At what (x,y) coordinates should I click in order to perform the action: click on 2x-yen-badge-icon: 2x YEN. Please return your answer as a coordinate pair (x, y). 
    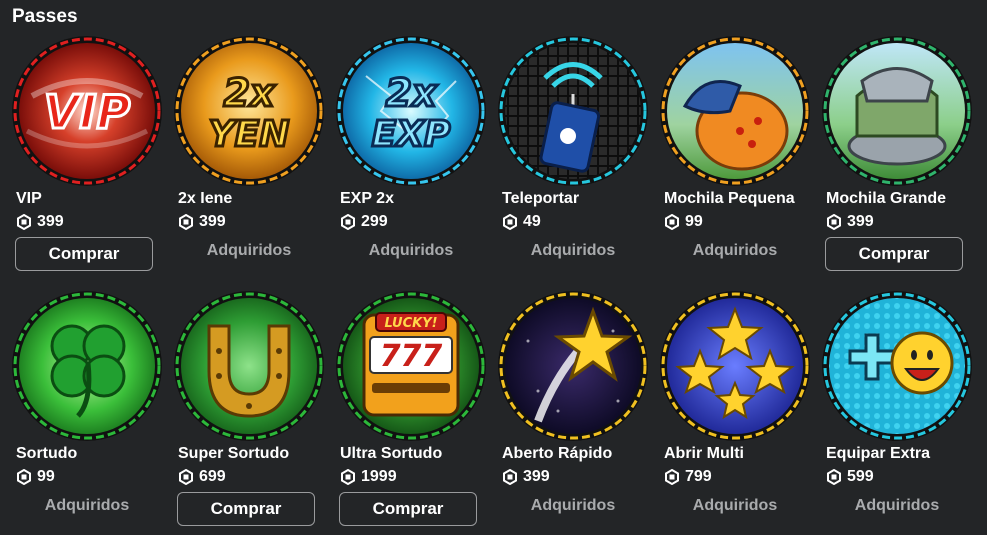
    Looking at the image, I should click on (249, 111).